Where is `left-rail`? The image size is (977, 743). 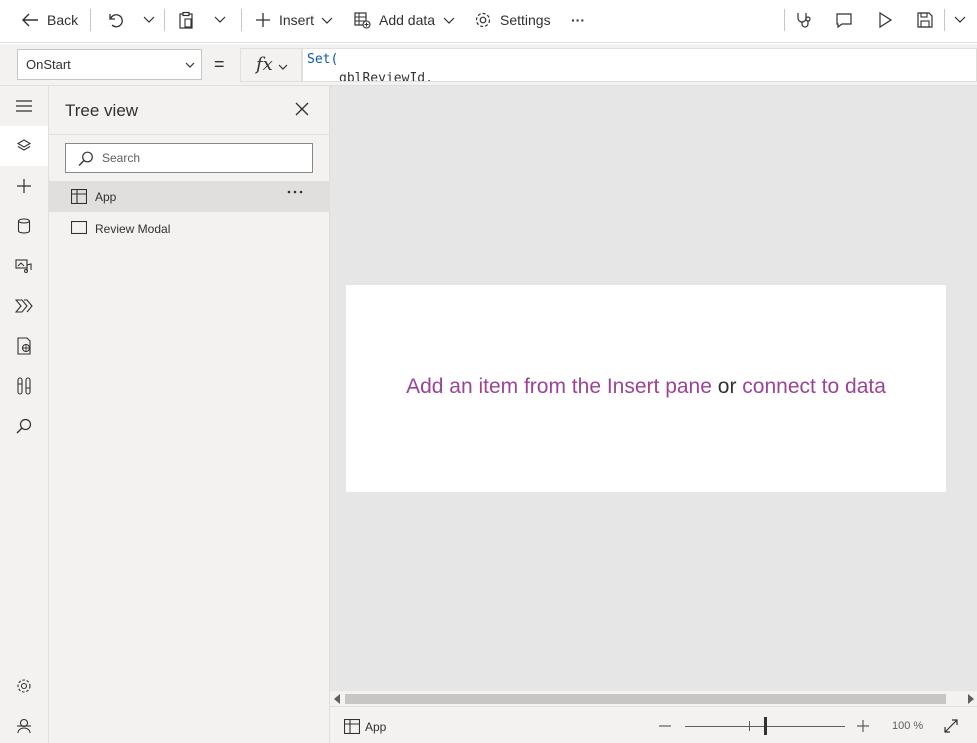 left-rail is located at coordinates (24, 414).